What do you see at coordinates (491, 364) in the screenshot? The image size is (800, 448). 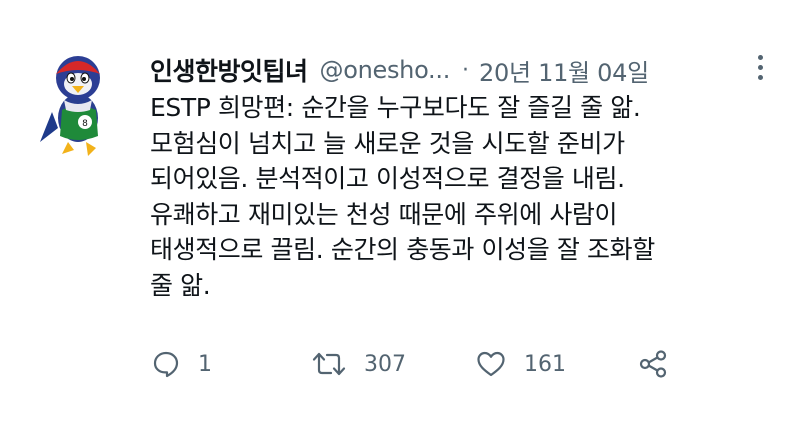 I see `heart-icon` at bounding box center [491, 364].